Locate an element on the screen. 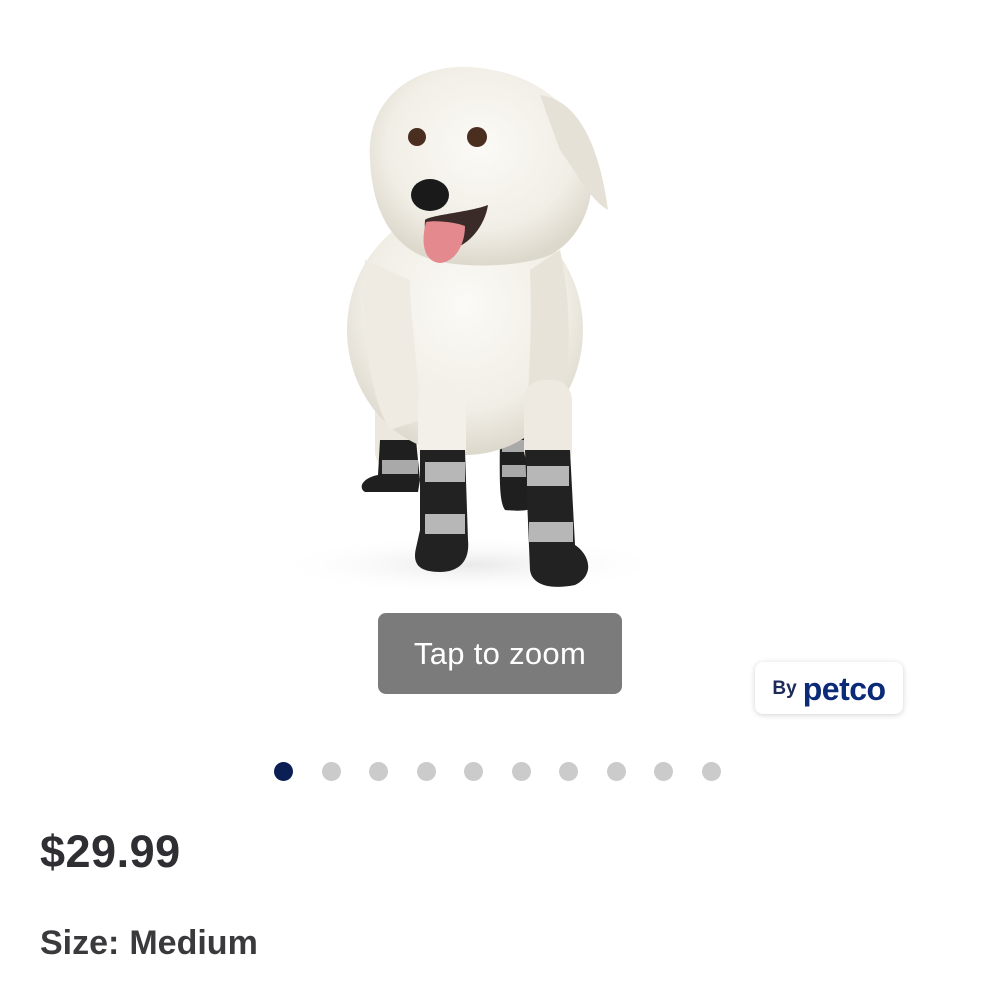 This screenshot has width=1000, height=1000. tap-to-zoom-button: Tap to zoom is located at coordinates (500, 653).